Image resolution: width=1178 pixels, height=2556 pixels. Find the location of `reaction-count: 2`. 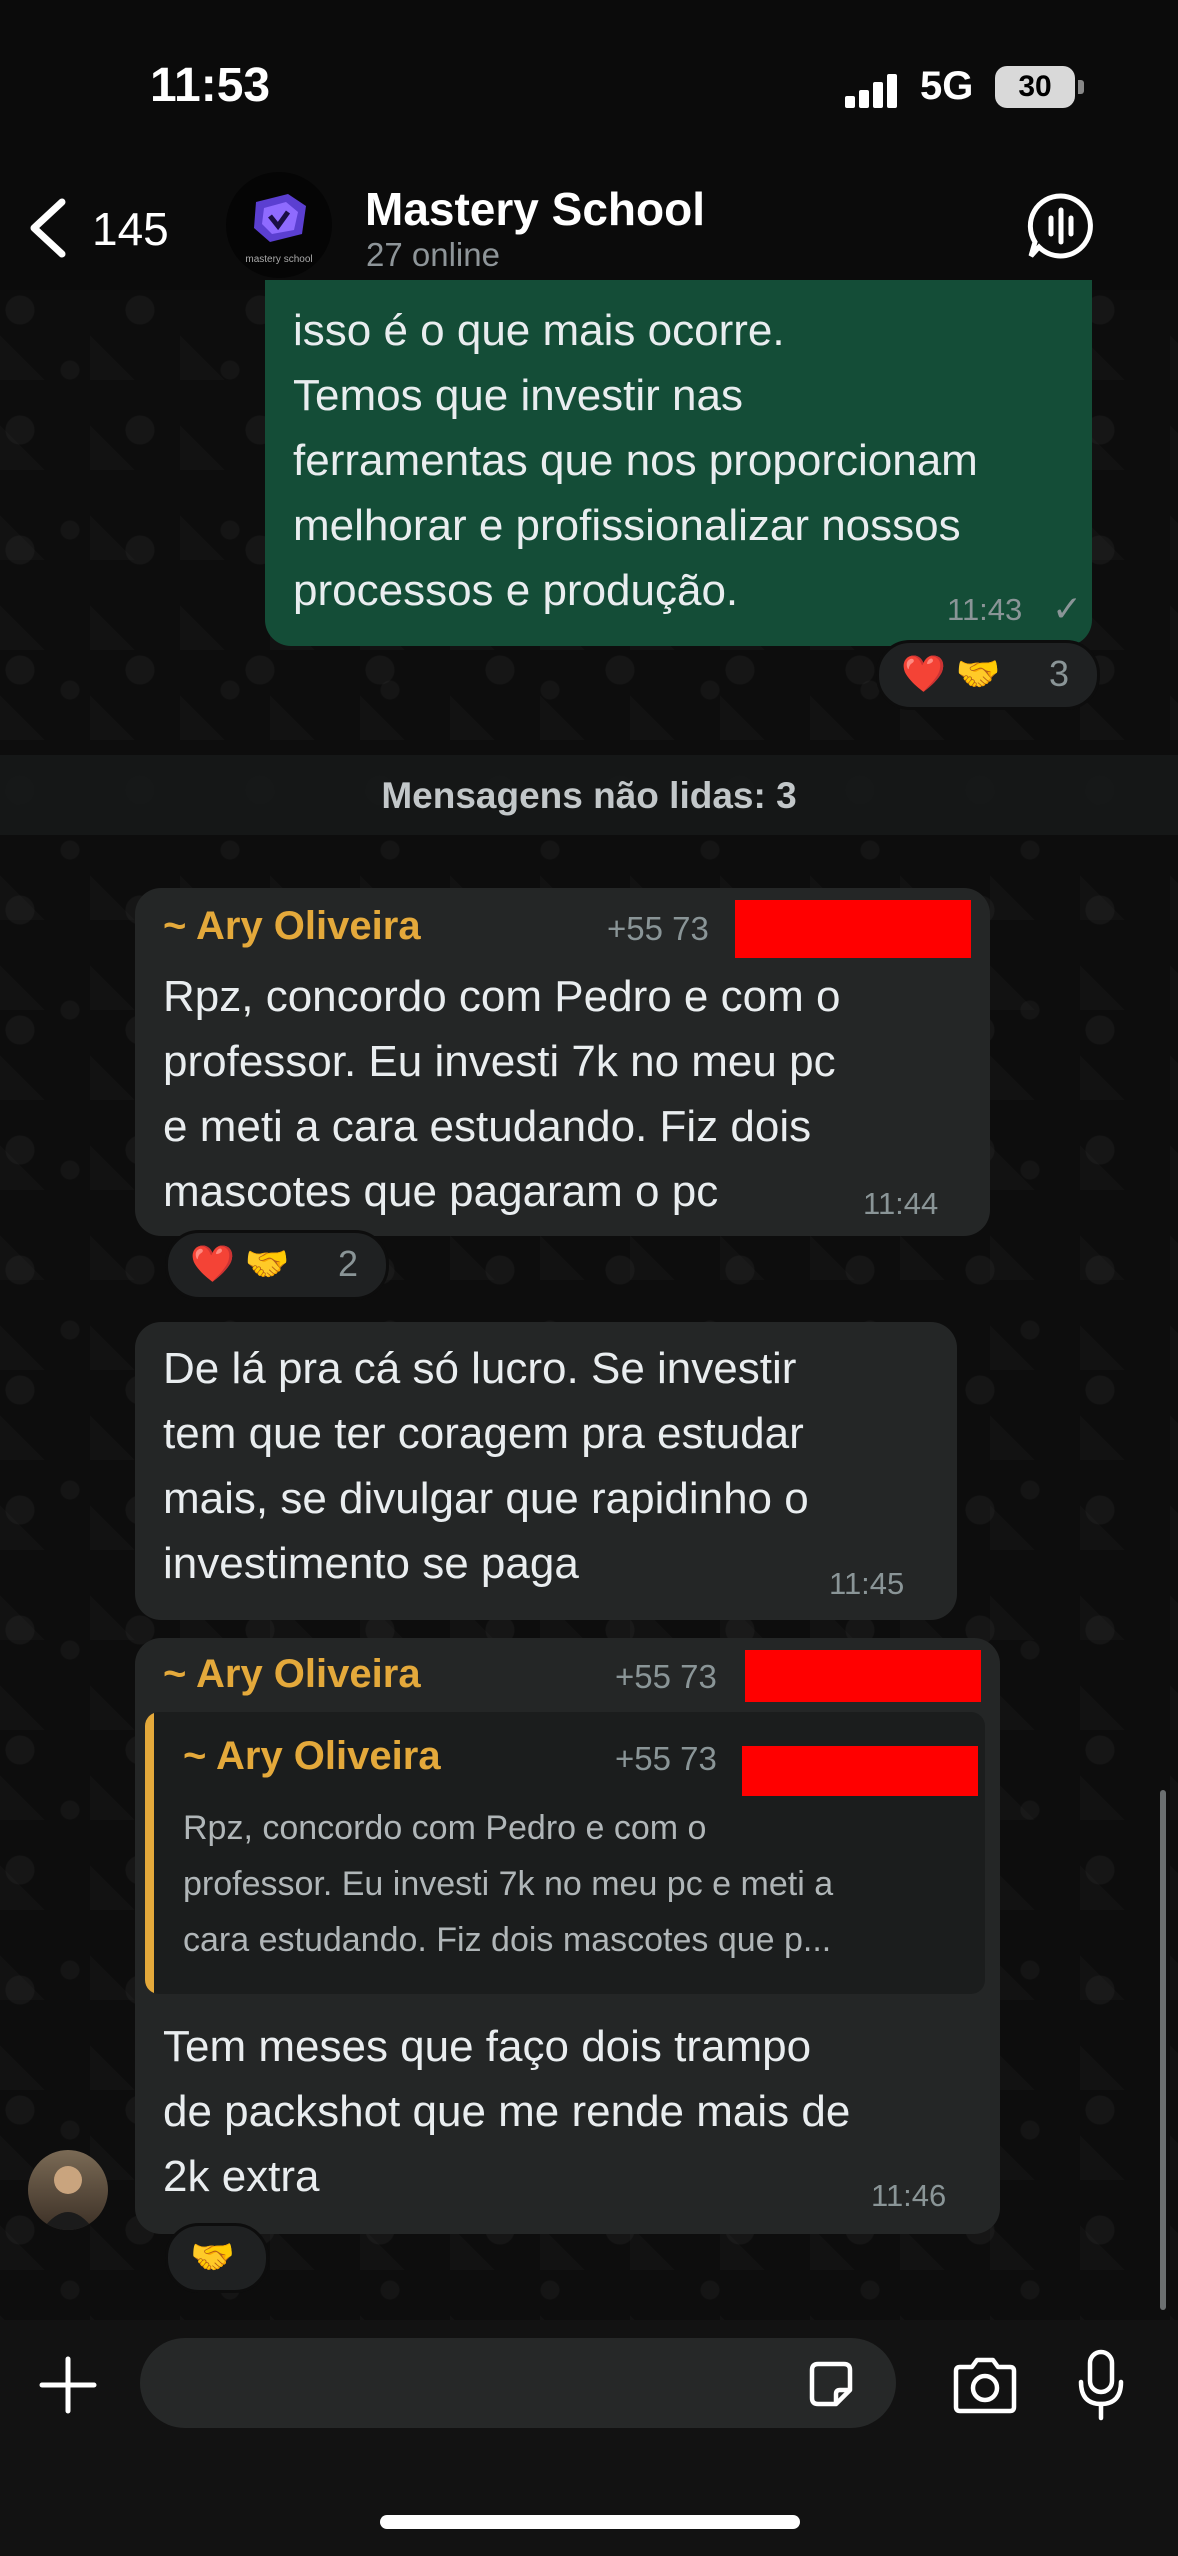

reaction-count: 2 is located at coordinates (348, 1263).